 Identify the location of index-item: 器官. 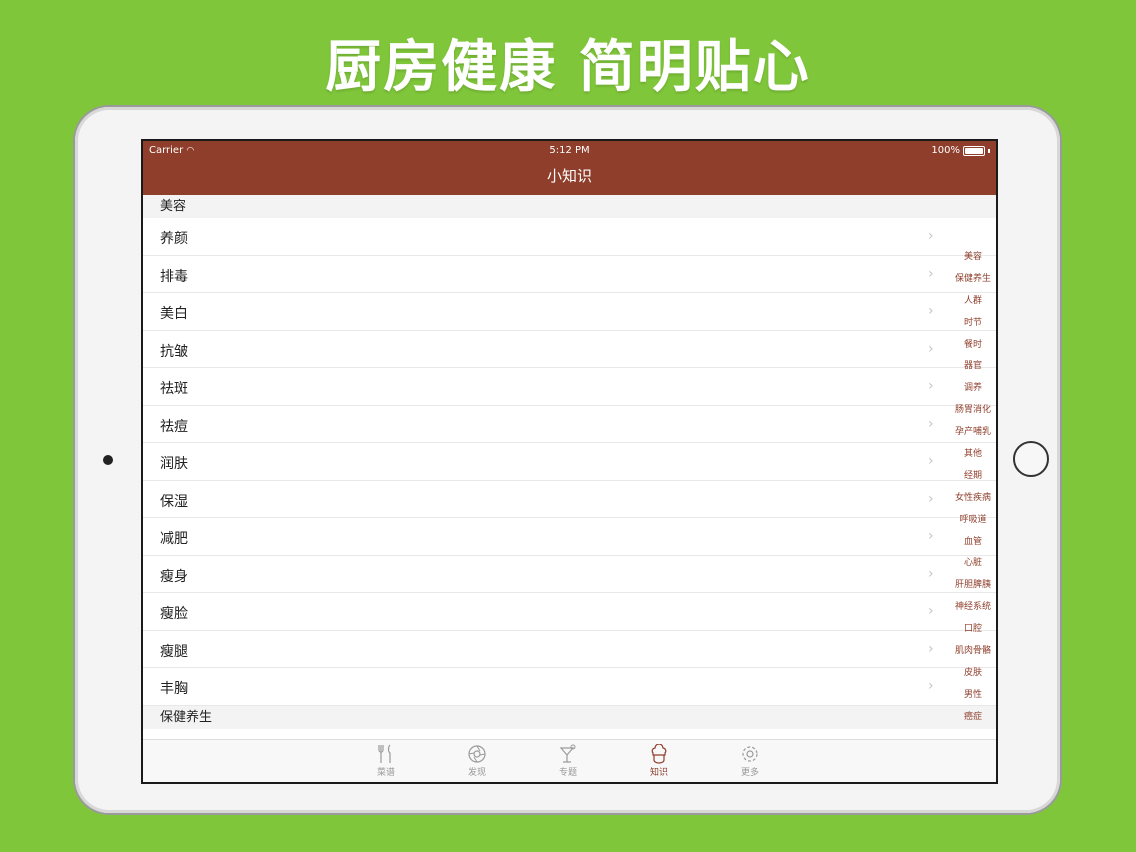
(969, 369).